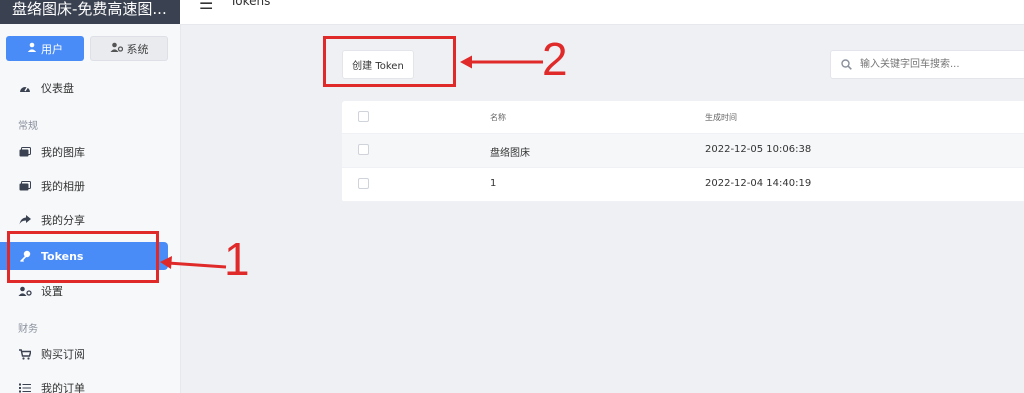  I want to click on search-icon, so click(846, 64).